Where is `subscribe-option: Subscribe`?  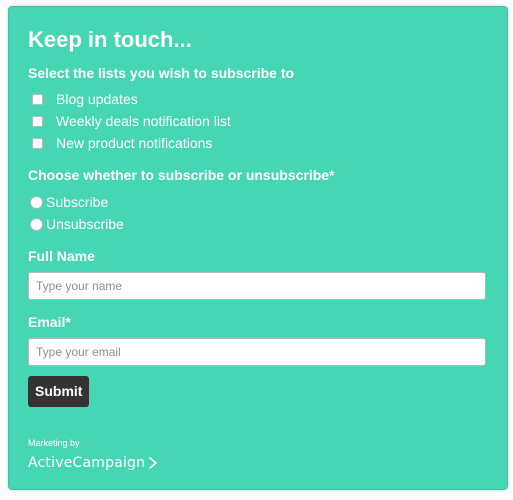 subscribe-option: Subscribe is located at coordinates (69, 202).